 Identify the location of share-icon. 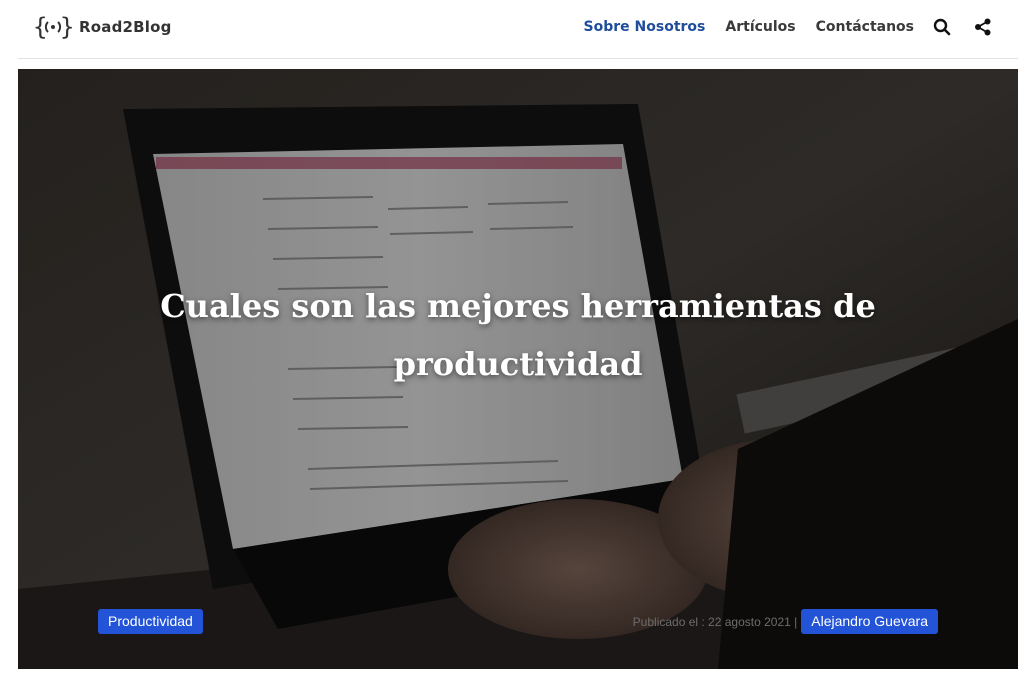
(983, 27).